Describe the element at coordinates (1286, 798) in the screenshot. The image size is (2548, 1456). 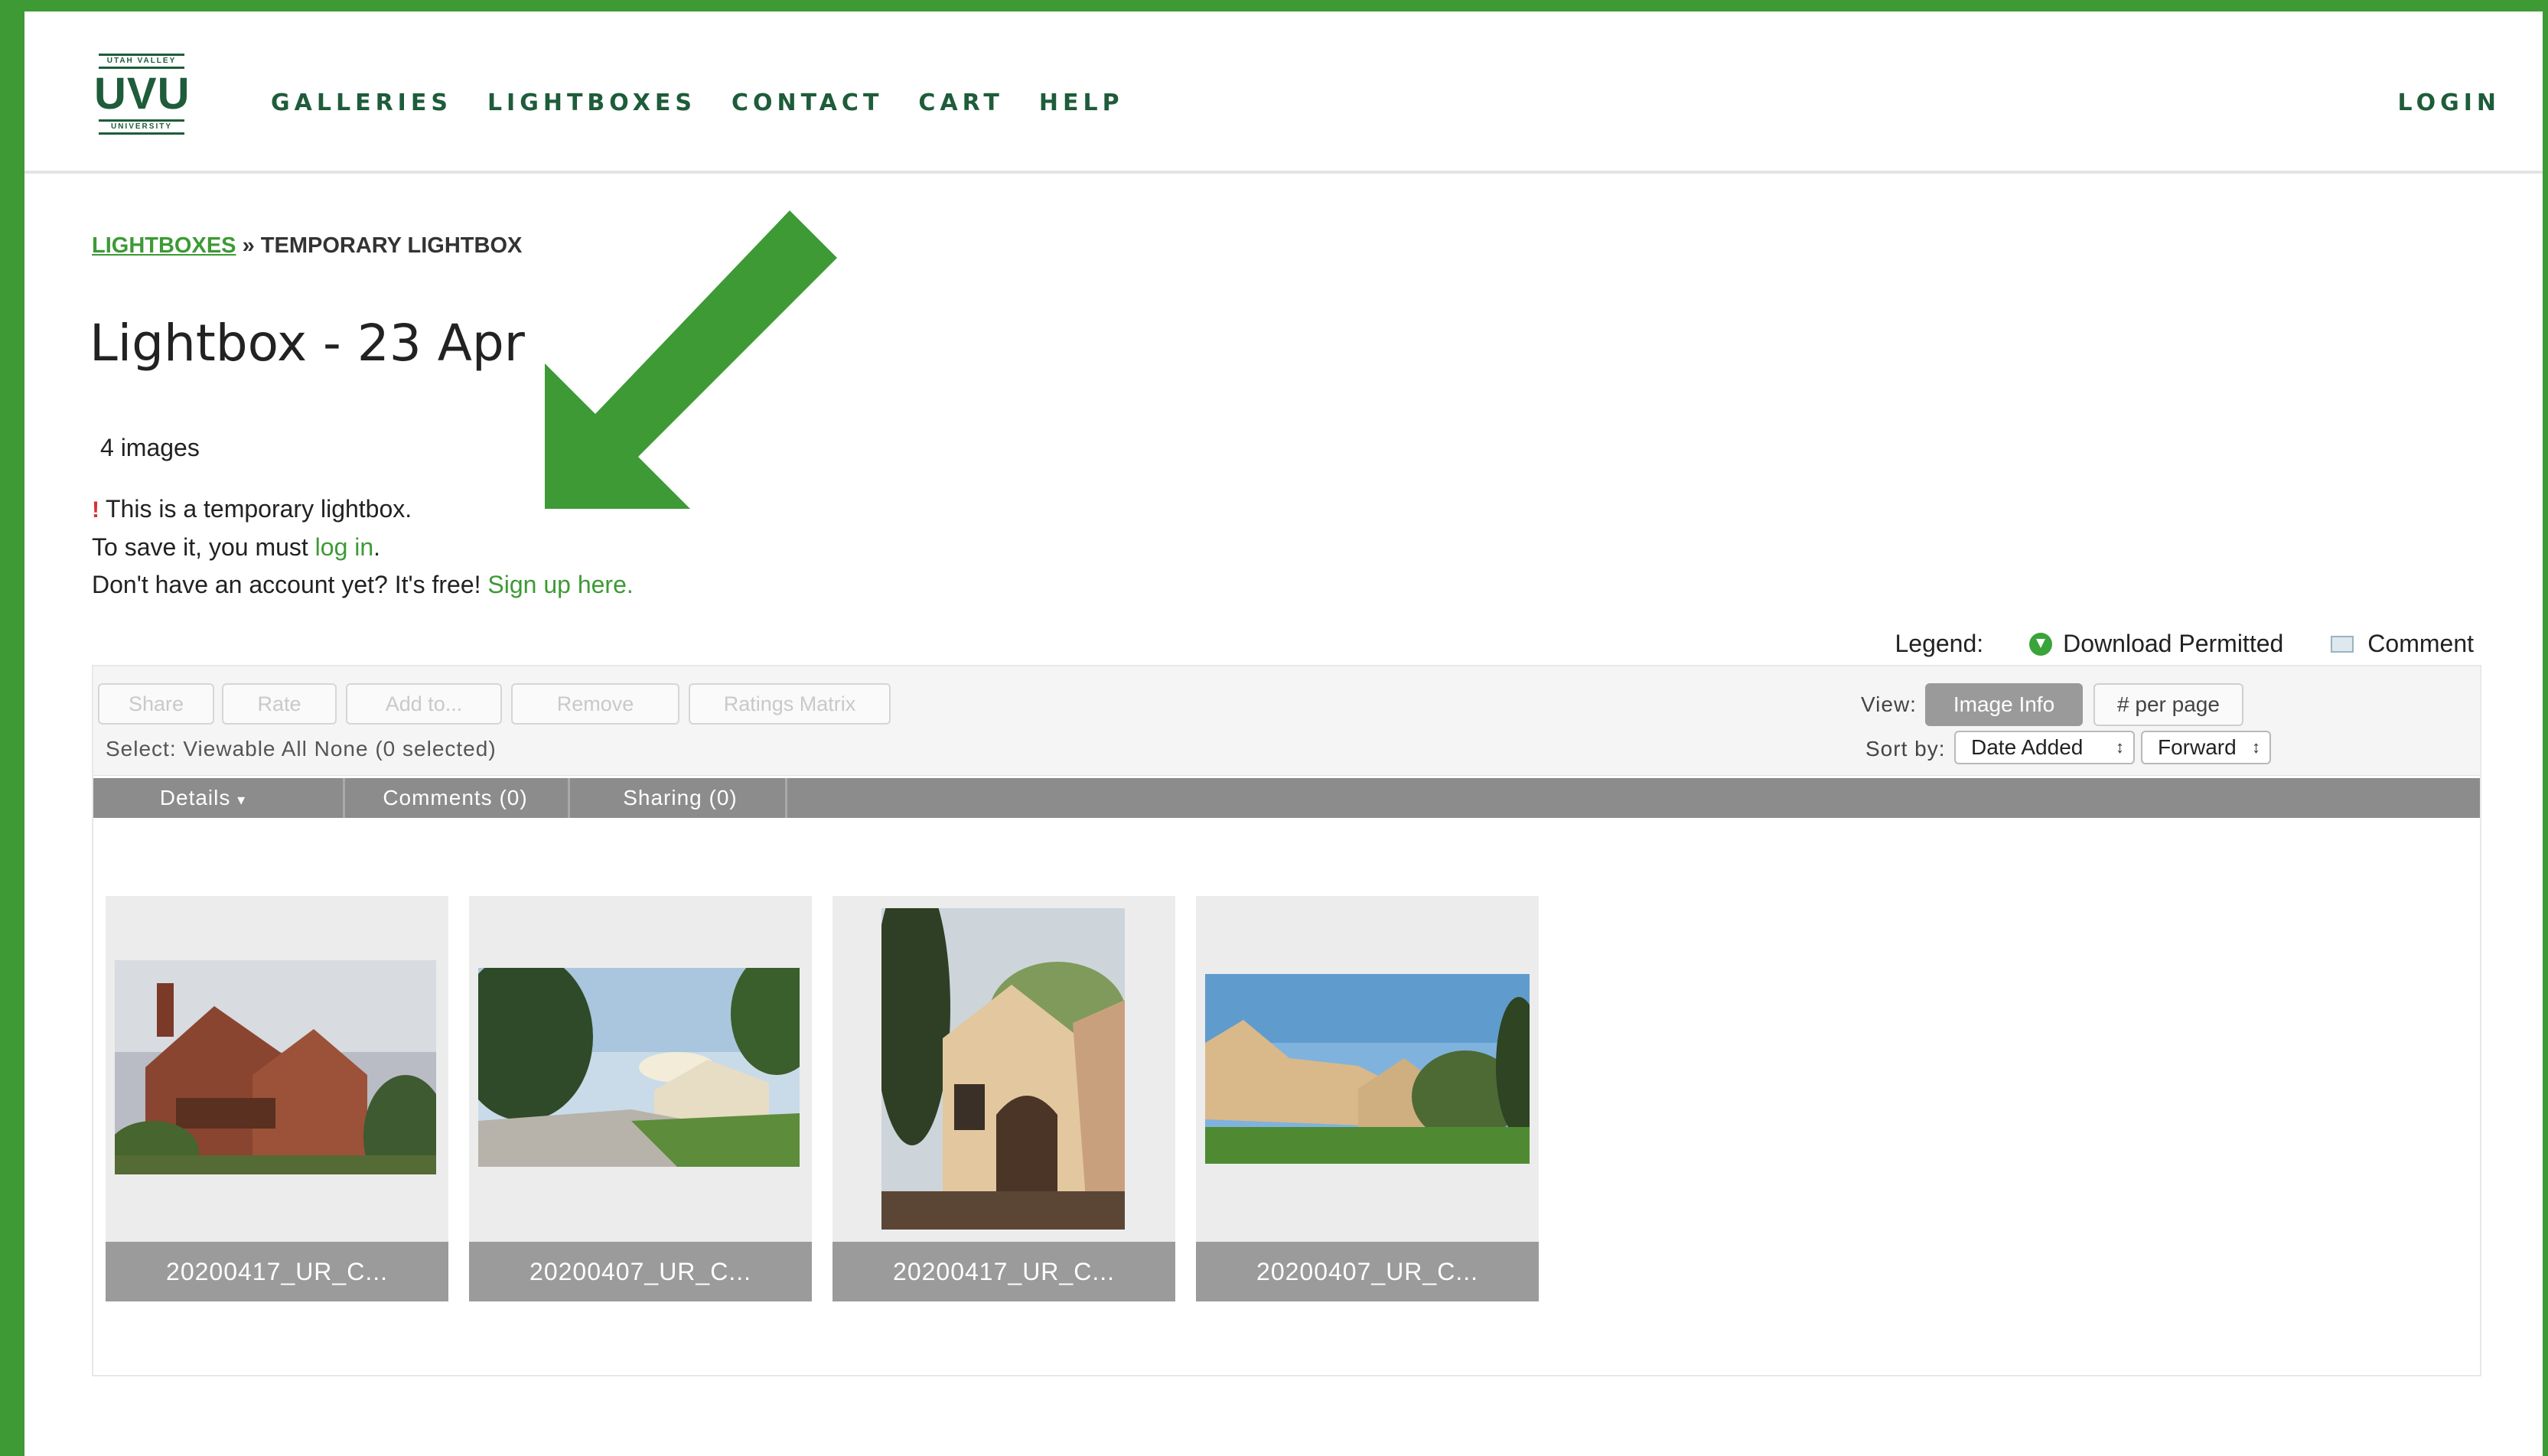
I see `lightbox-tabs: Details ▾ Comments (0) Sharing (0)` at that location.